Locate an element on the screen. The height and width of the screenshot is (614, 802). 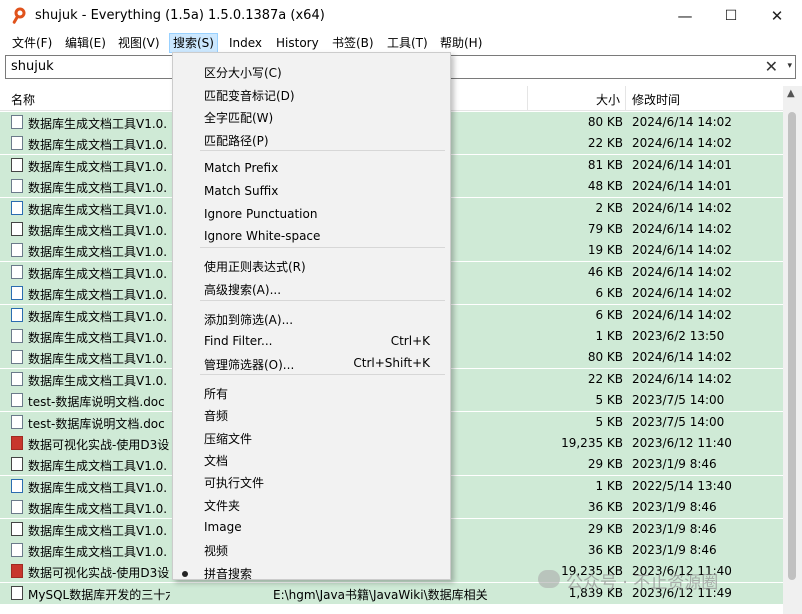
menu-index: Index is located at coordinates (245, 43).